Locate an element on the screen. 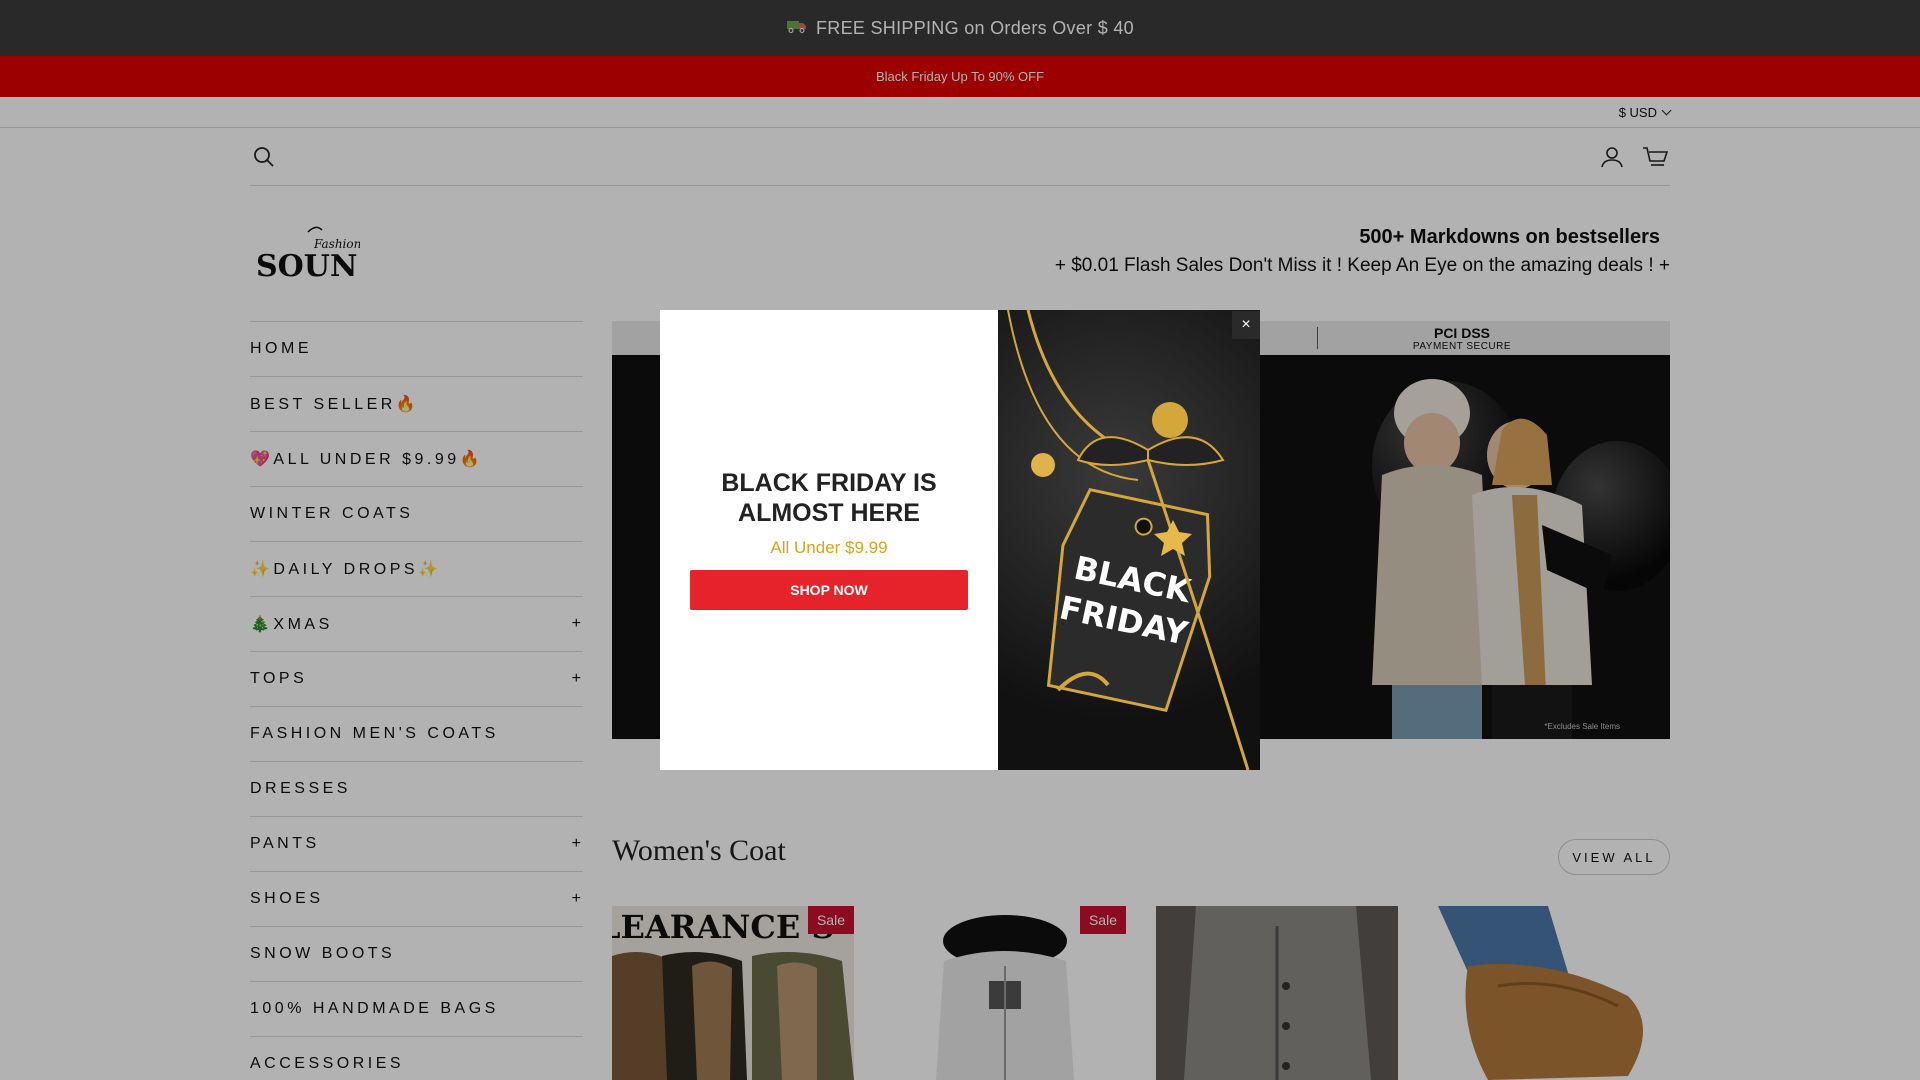  popup-image: BLACK FRIDAY is located at coordinates (1129, 540).